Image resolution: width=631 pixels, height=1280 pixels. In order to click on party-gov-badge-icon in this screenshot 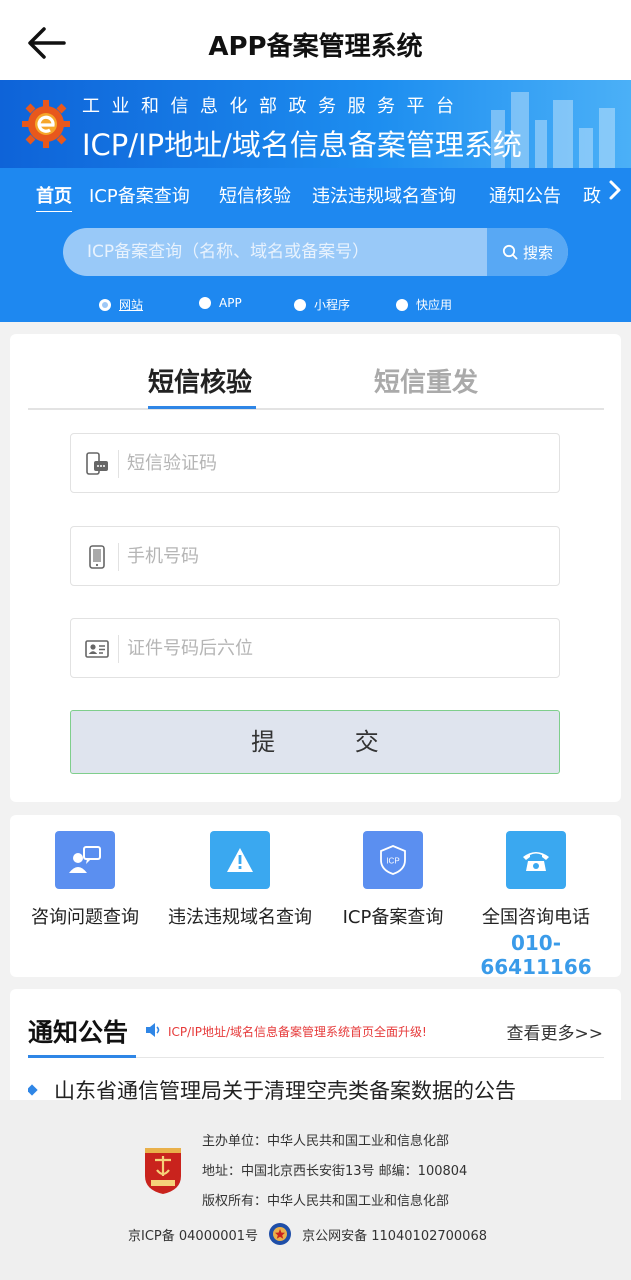, I will do `click(163, 1170)`.